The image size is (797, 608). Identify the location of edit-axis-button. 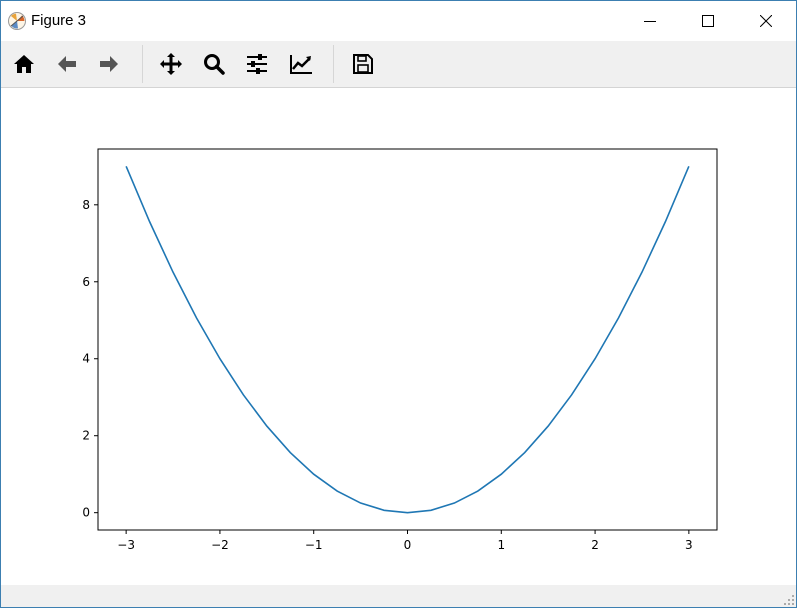
(301, 64).